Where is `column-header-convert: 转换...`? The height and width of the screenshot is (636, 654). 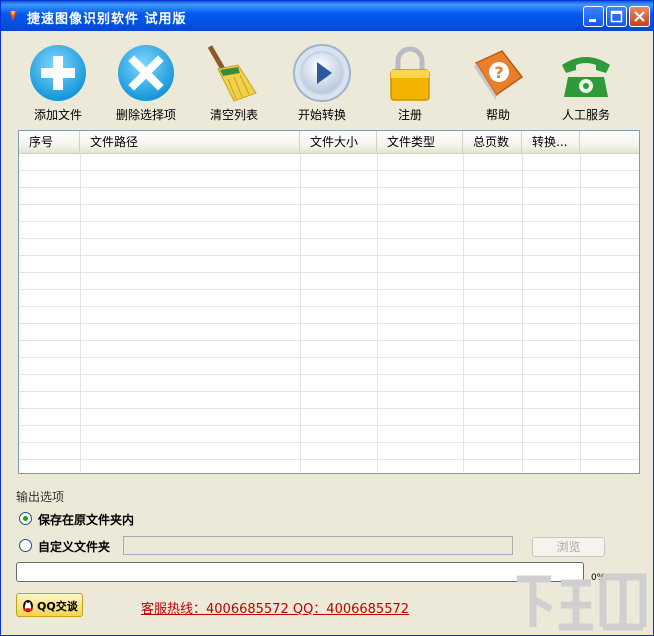
column-header-convert: 转换... is located at coordinates (551, 142).